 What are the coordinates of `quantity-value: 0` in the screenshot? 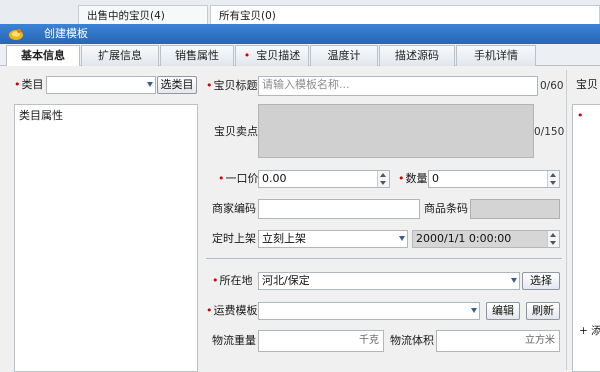 It's located at (435, 178).